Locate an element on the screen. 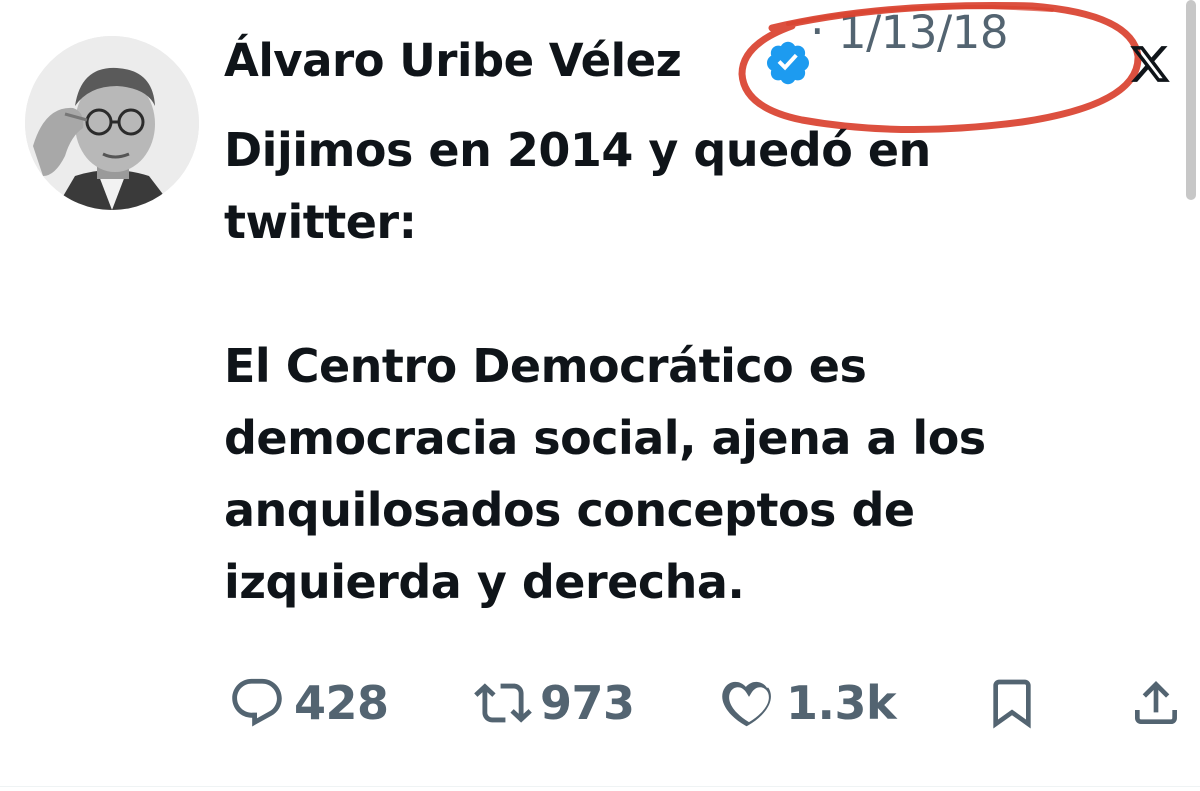  like-count: 1.3k is located at coordinates (841, 703).